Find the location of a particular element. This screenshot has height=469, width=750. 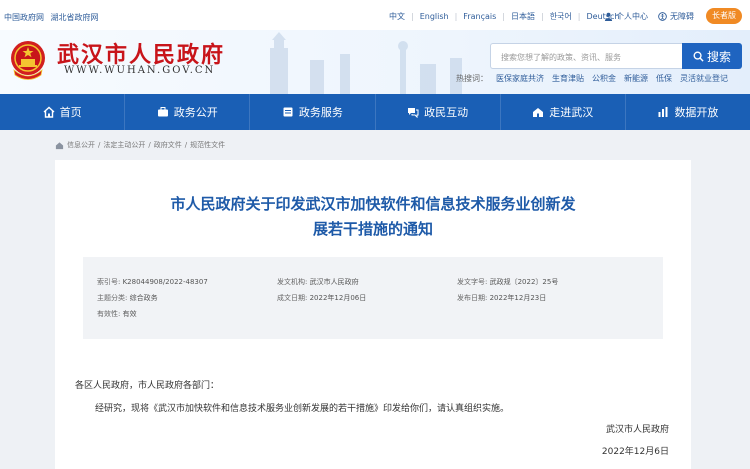

nav-item-interaction: 政民互动 is located at coordinates (438, 112).